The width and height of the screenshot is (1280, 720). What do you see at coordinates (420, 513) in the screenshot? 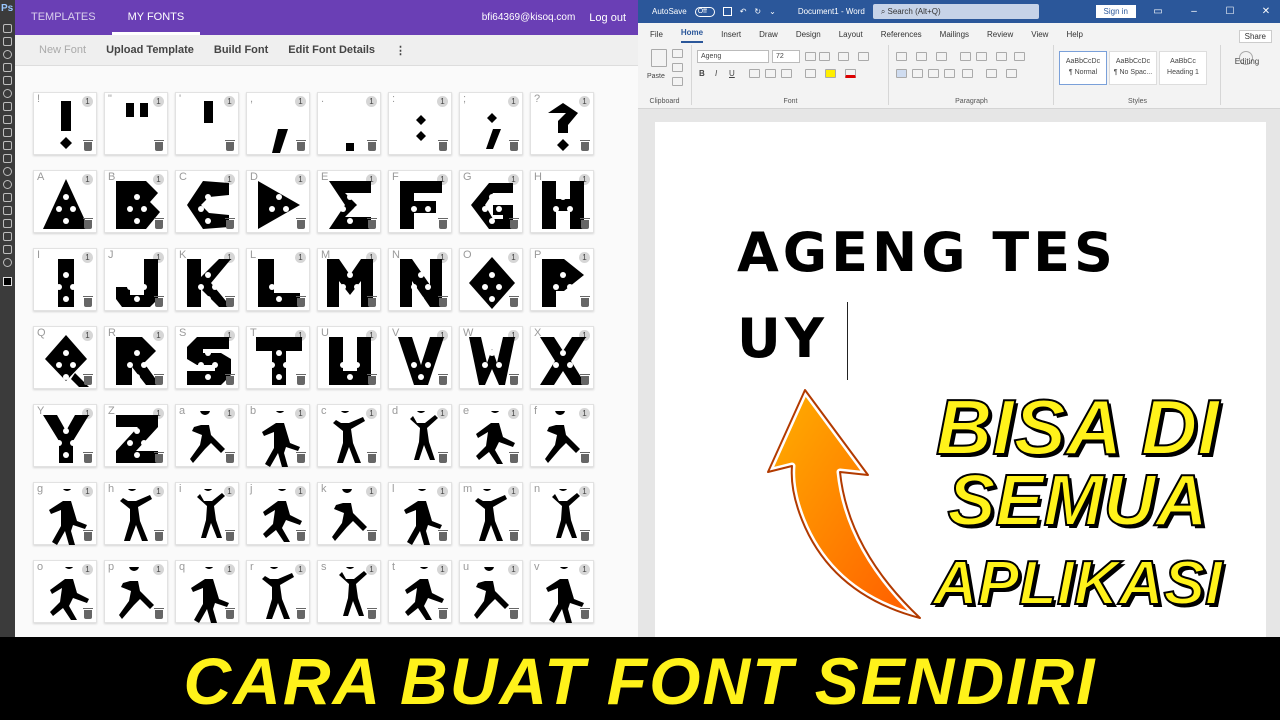
I see `glyph-cell: l1` at bounding box center [420, 513].